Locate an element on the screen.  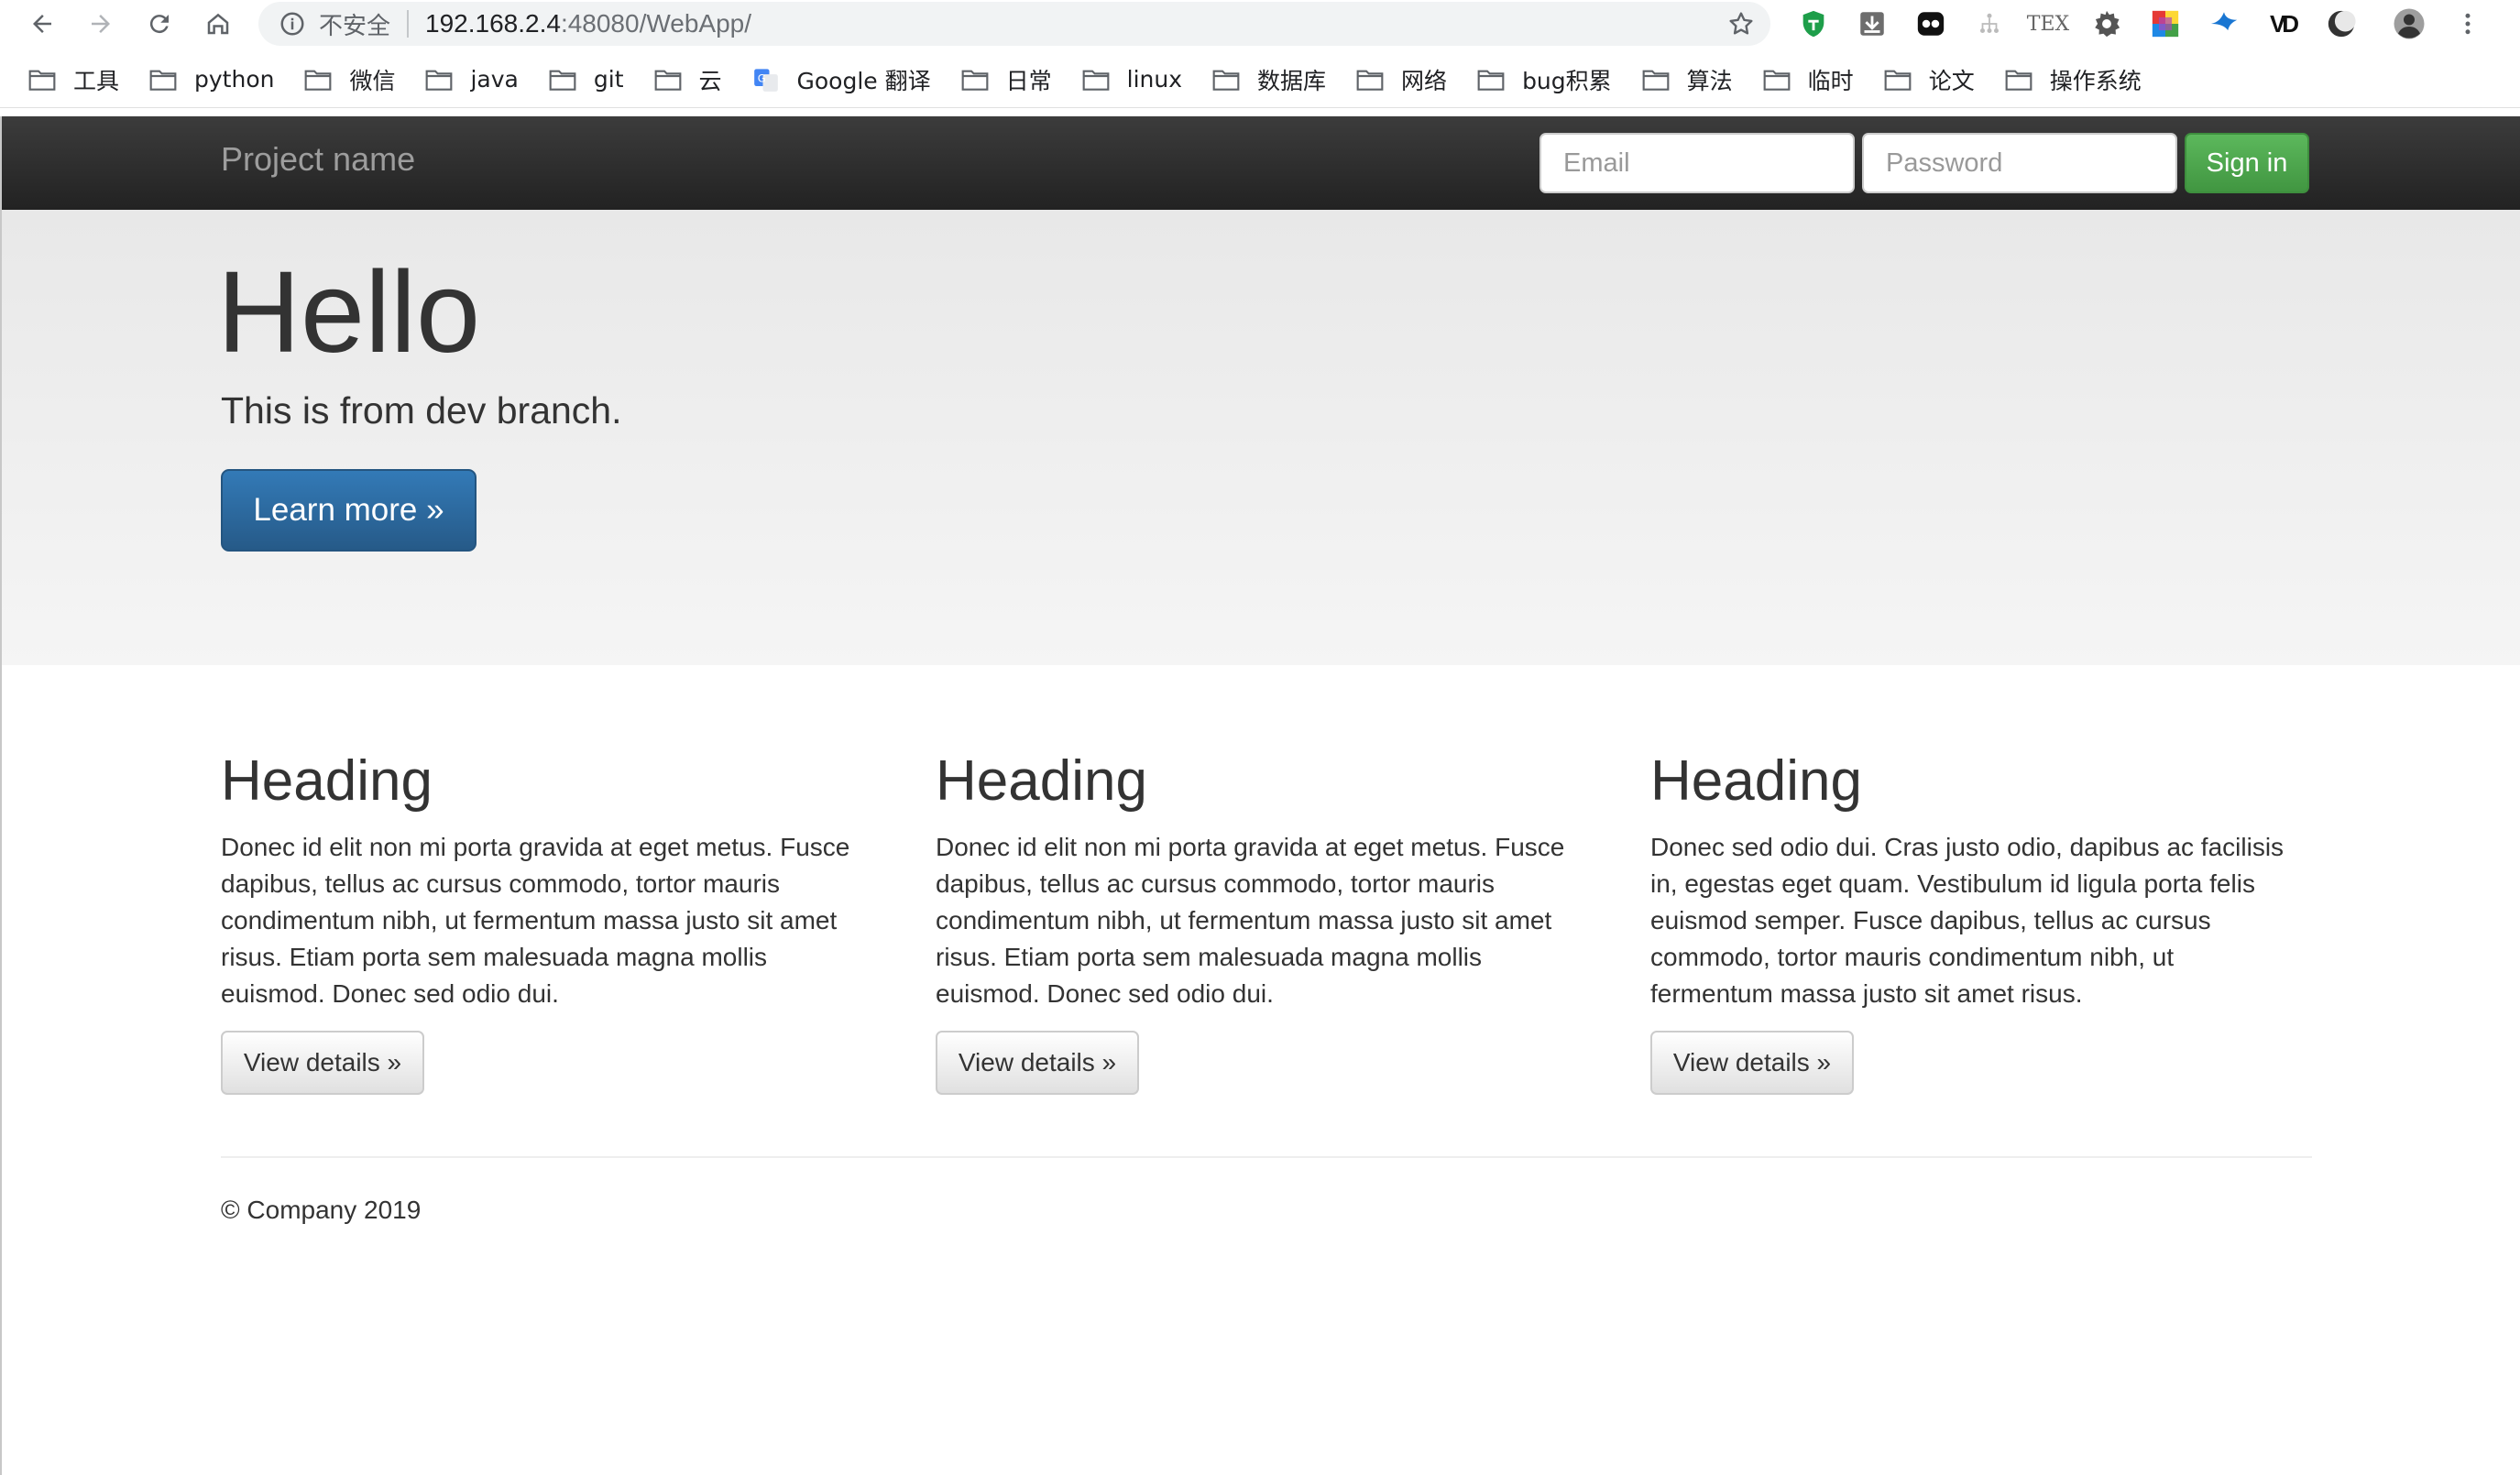
address-bar: 不安全 192.168.2.4:48080/WebApp/ is located at coordinates (1014, 24).